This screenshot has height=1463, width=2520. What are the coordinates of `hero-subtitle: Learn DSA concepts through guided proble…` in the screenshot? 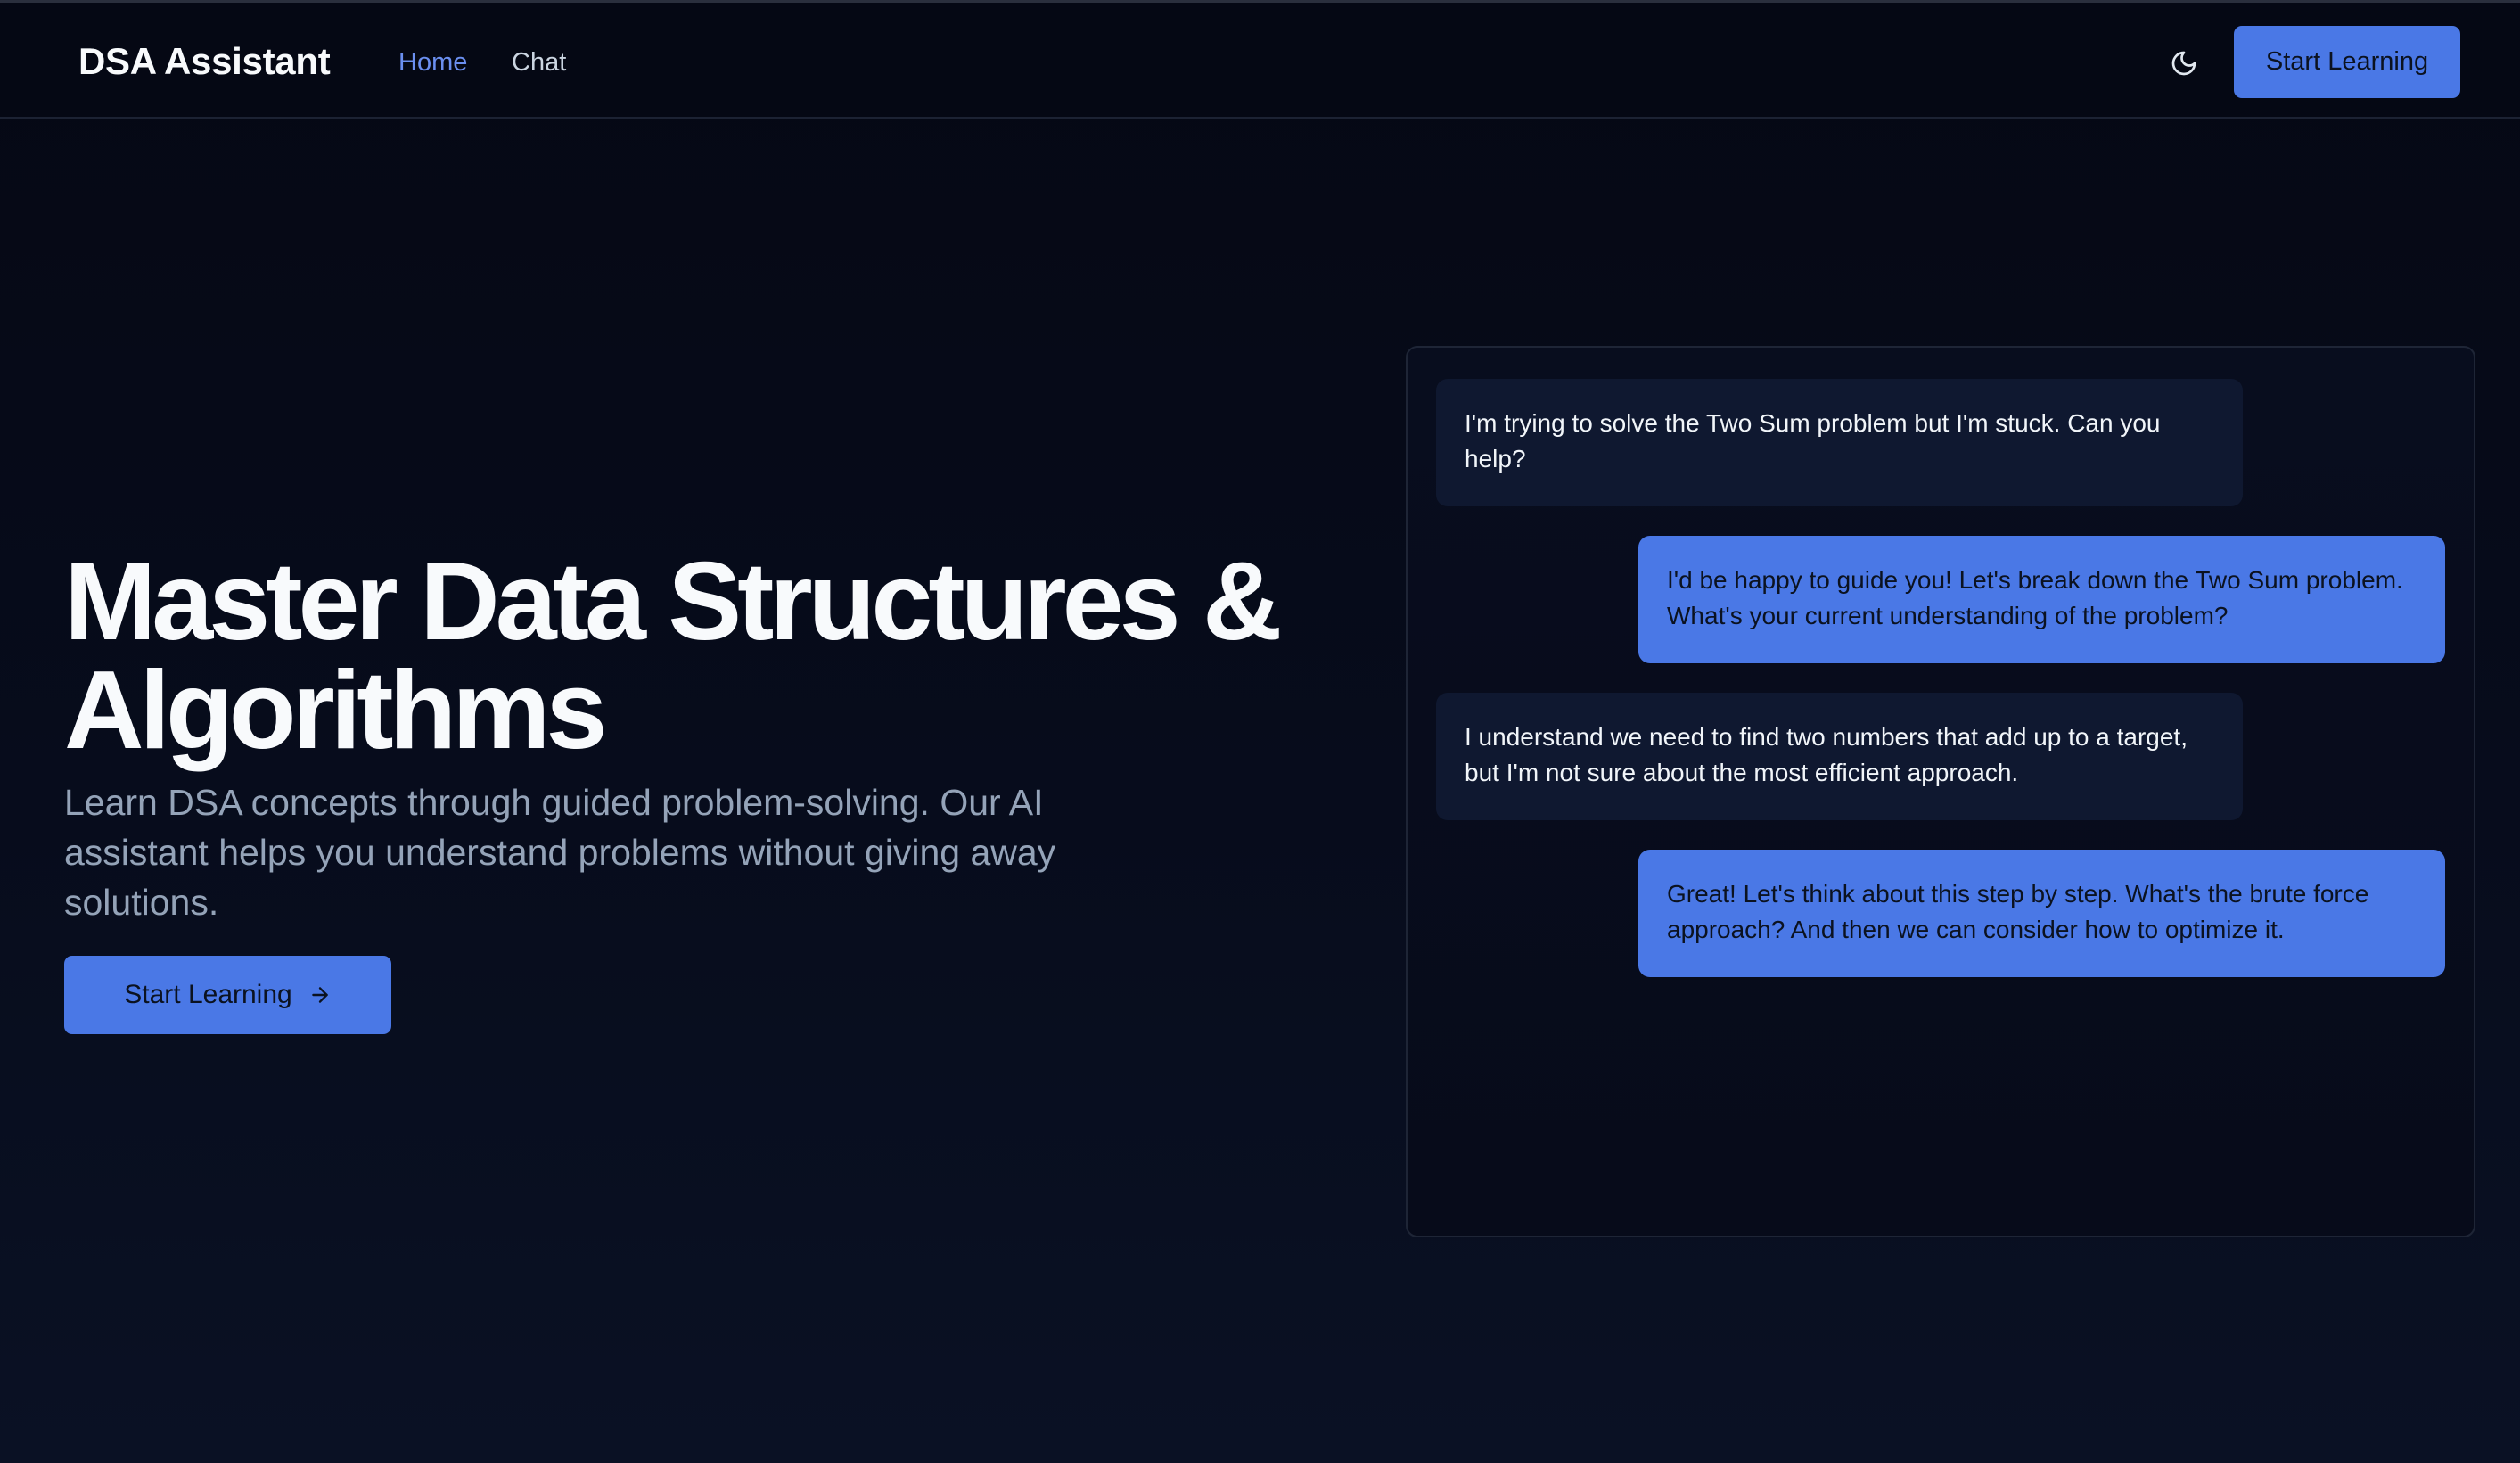 It's located at (560, 853).